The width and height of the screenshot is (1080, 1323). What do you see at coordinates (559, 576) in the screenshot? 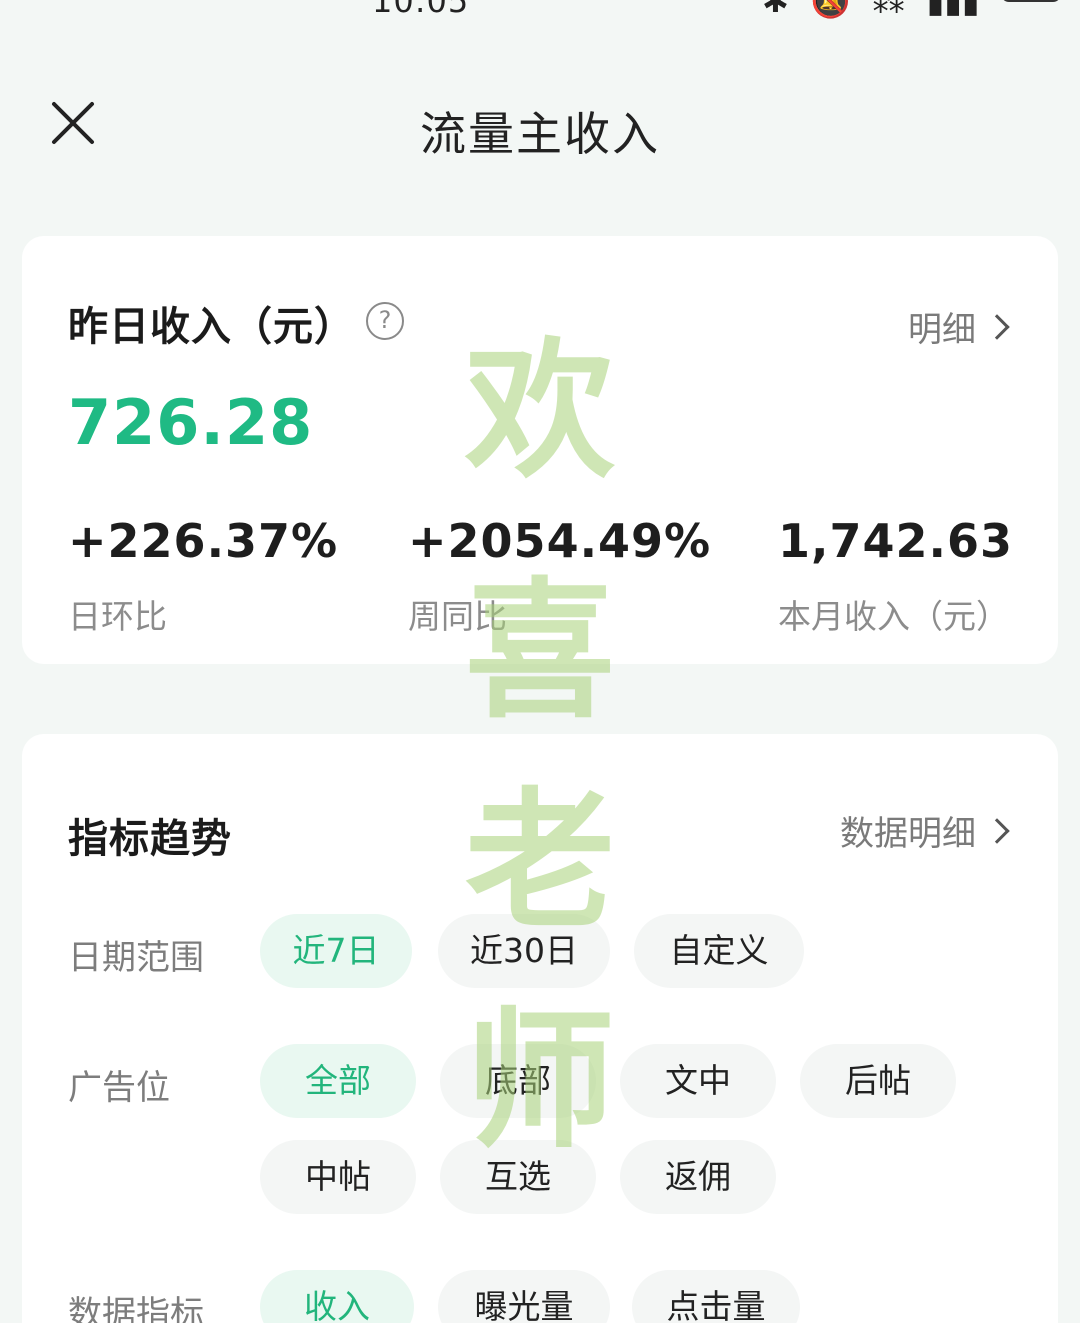
I see `stat-week-over-week: +2054.49% 周同比` at bounding box center [559, 576].